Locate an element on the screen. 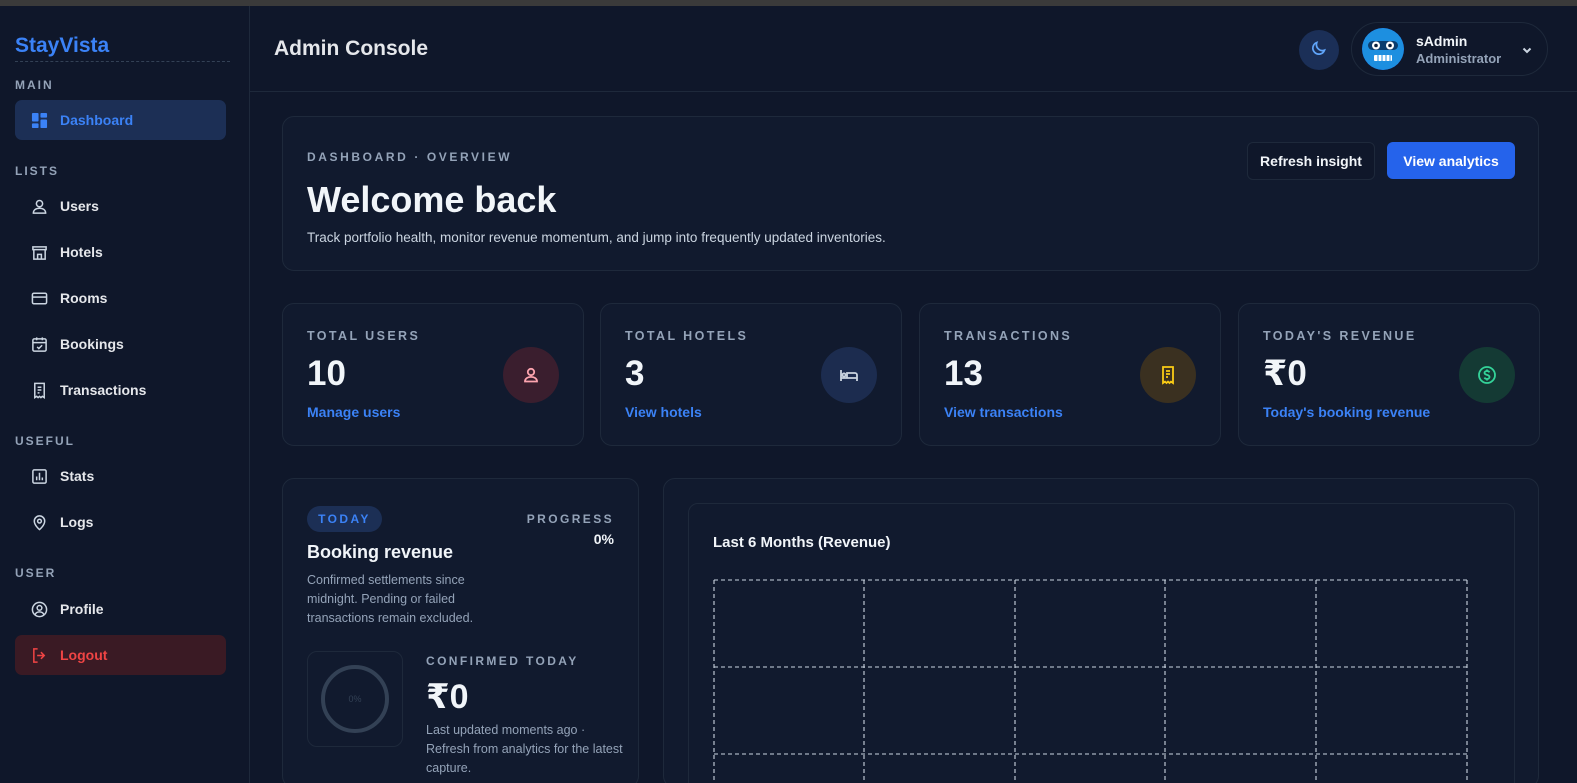 This screenshot has height=783, width=1577. progress-ring: 0% is located at coordinates (355, 699).